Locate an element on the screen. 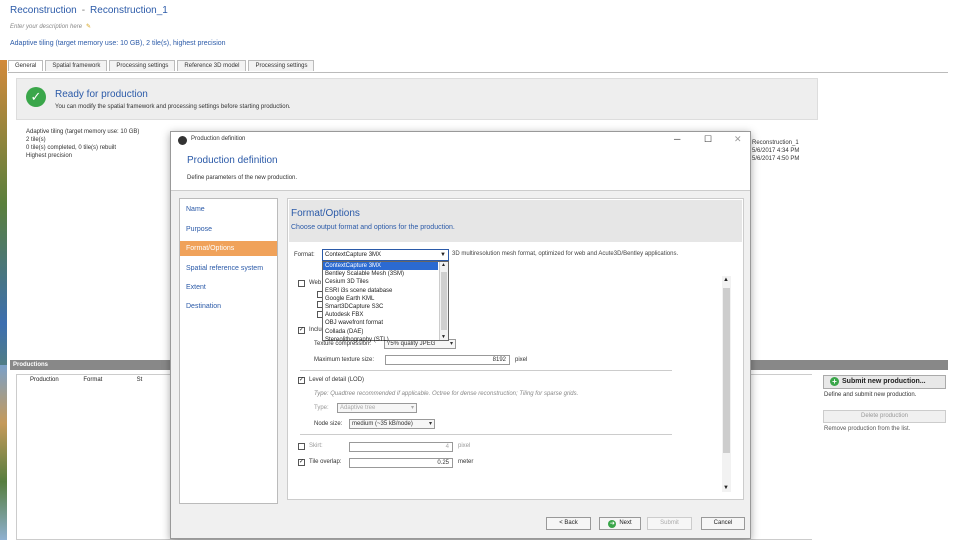 Image resolution: width=960 pixels, height=540 pixels. detail-line: 2 tile(s) is located at coordinates (36, 140).